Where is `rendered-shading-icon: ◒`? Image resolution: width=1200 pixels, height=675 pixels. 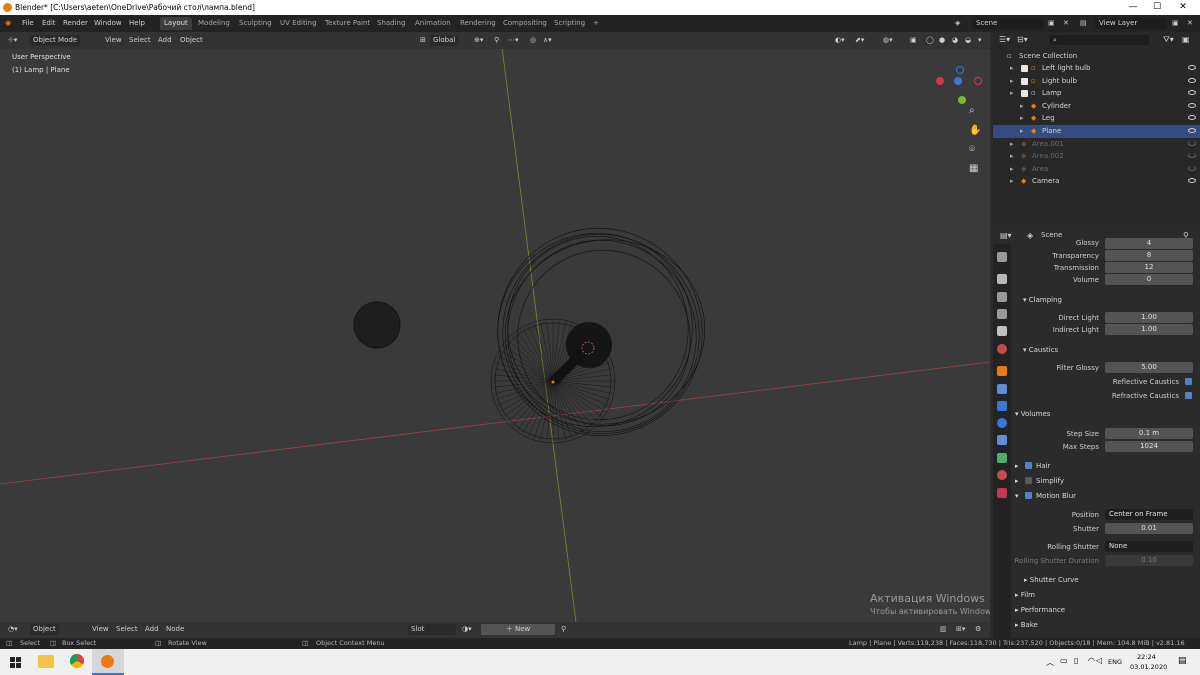
rendered-shading-icon: ◒ is located at coordinates (968, 40).